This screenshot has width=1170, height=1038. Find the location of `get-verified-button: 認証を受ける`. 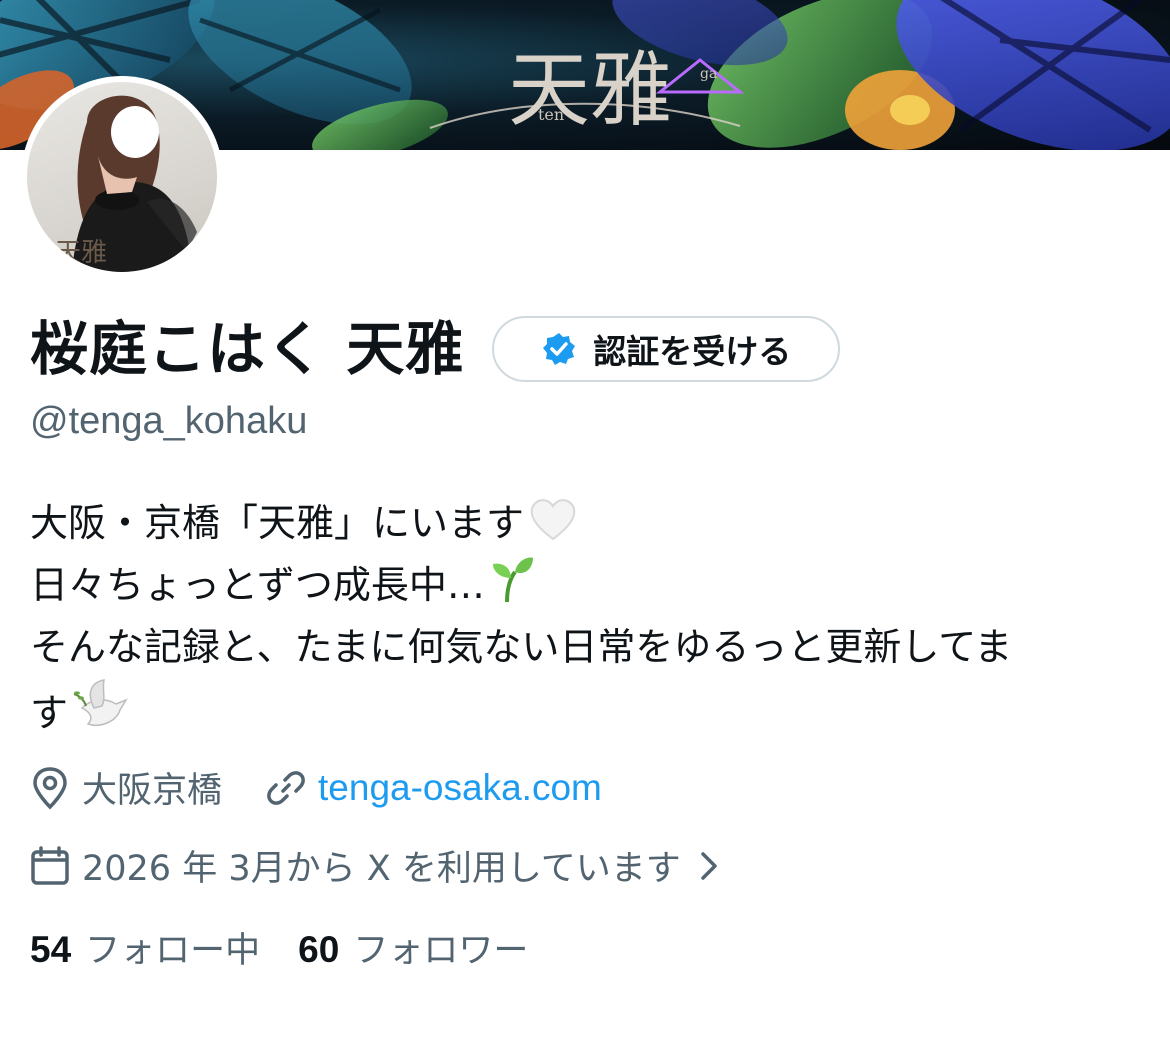

get-verified-button: 認証を受ける is located at coordinates (666, 349).